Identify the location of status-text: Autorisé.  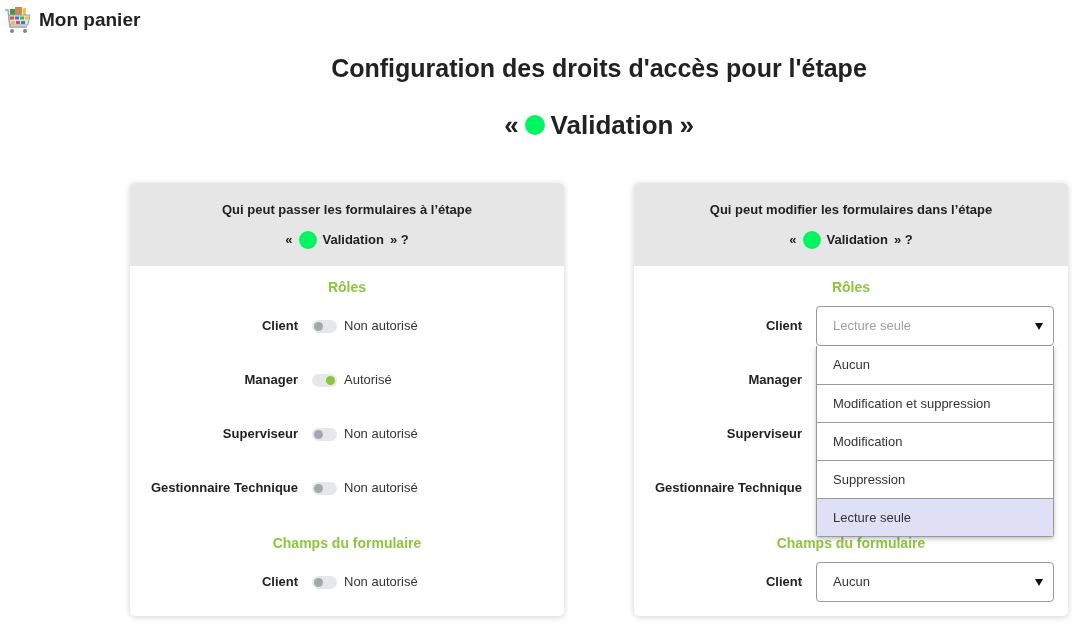
(368, 380).